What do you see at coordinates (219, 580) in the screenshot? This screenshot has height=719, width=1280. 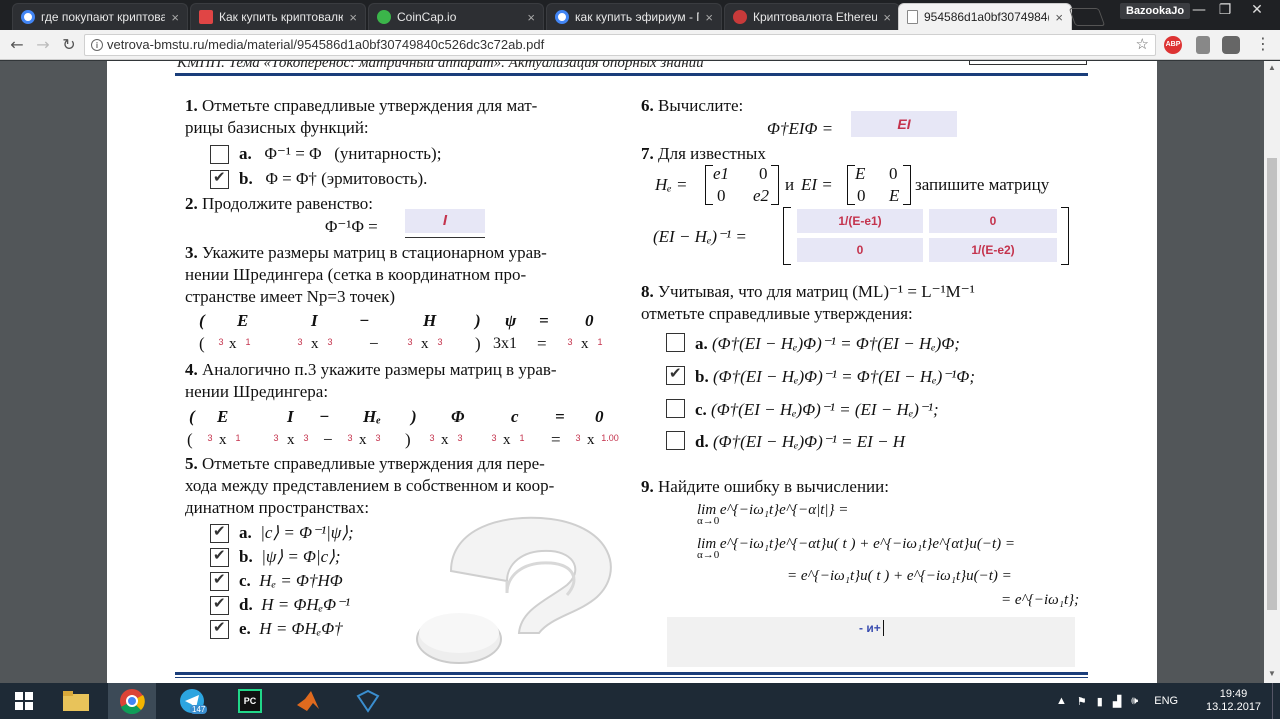 I see `q5-c-checkbox` at bounding box center [219, 580].